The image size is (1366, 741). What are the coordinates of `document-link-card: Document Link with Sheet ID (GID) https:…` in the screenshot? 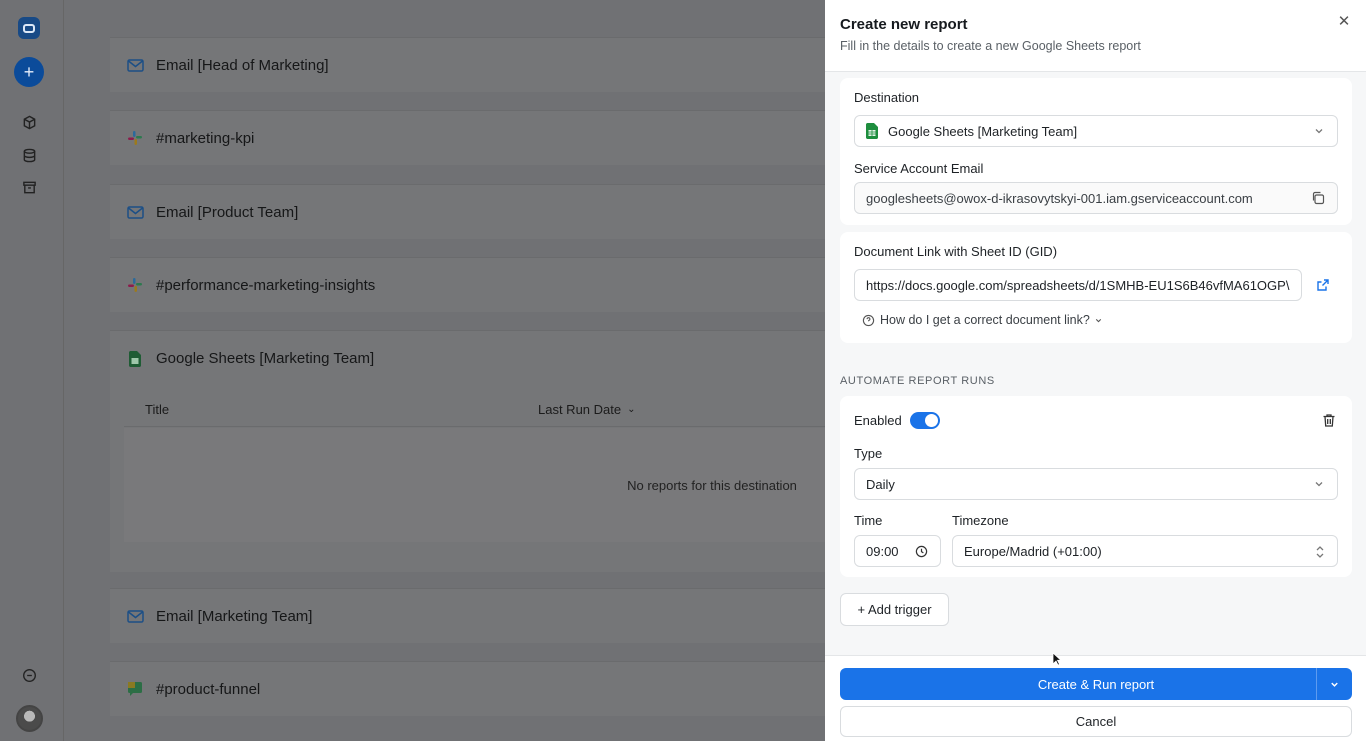 It's located at (1096, 287).